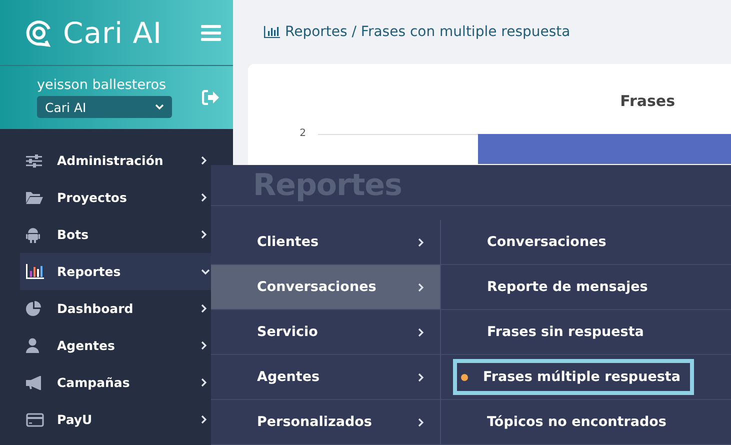 The height and width of the screenshot is (445, 731). I want to click on category-item: Servicio, so click(325, 332).